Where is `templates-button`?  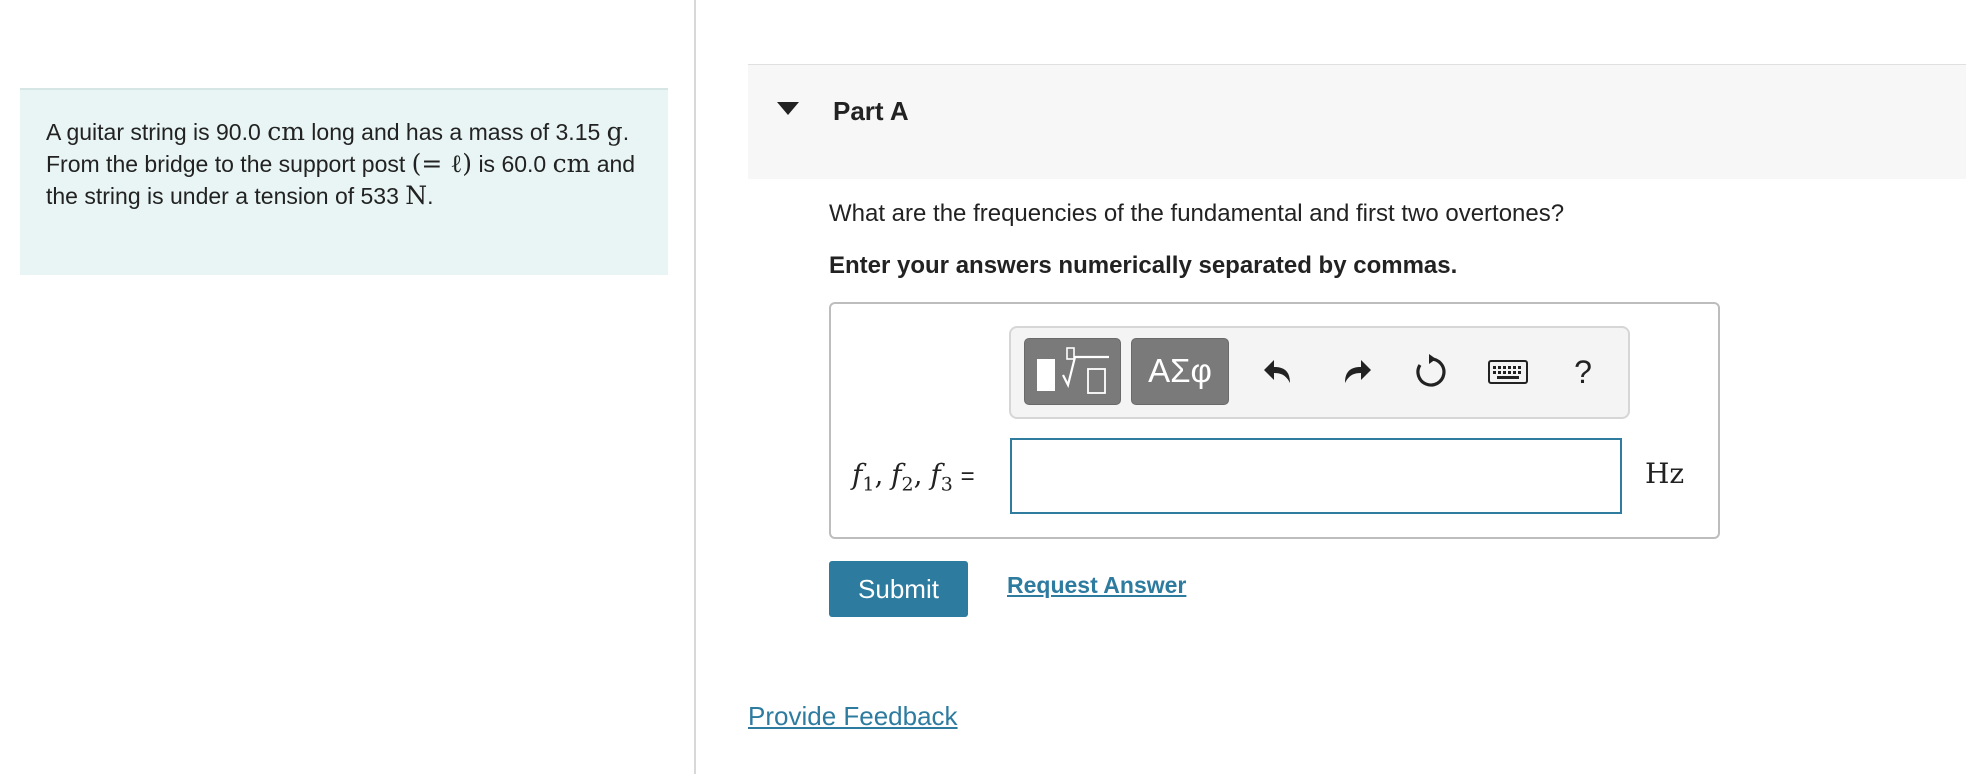 templates-button is located at coordinates (1072, 371).